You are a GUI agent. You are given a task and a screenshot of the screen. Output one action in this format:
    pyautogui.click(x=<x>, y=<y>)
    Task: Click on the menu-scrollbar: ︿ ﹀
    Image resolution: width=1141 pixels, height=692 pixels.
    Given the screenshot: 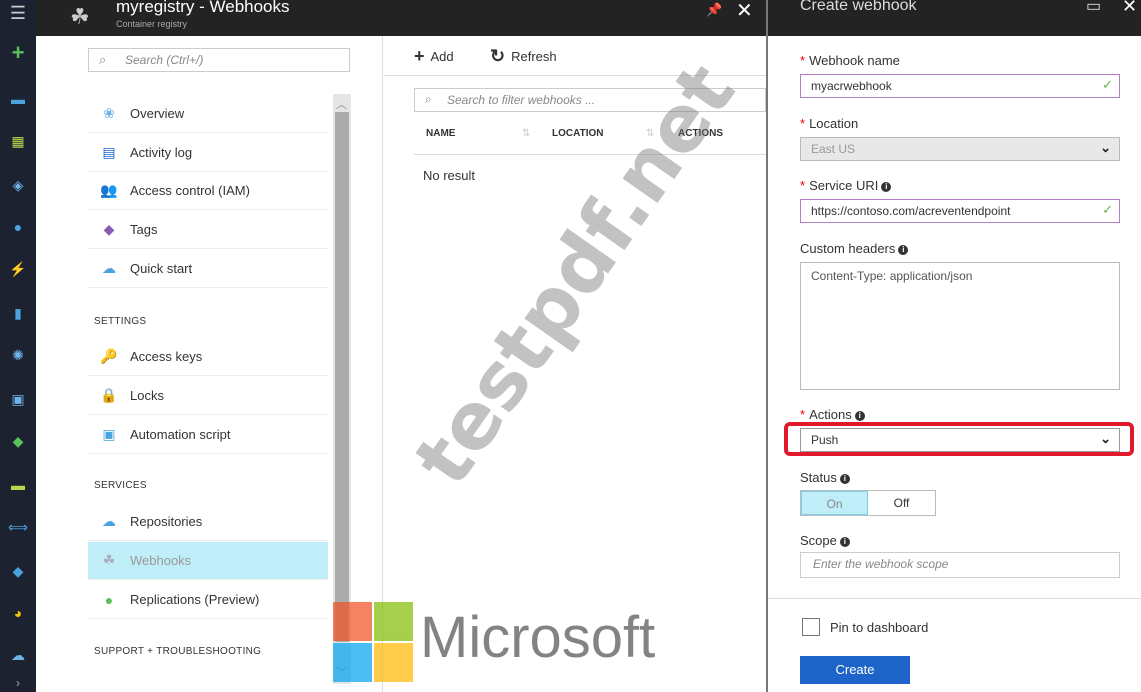 What is the action you would take?
    pyautogui.click(x=342, y=389)
    